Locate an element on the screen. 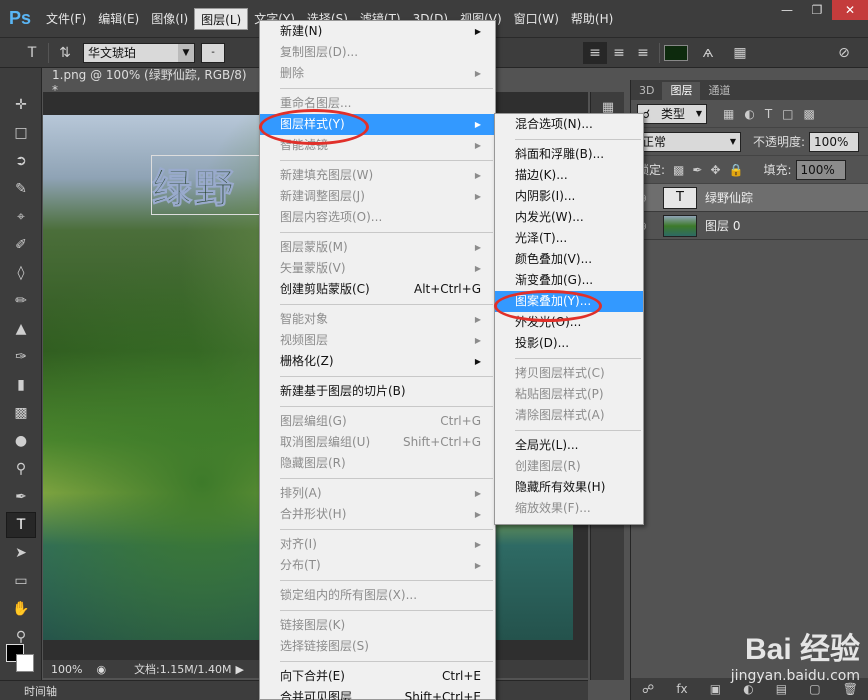 Image resolution: width=868 pixels, height=700 pixels. blur-tool-icon: ● is located at coordinates (21, 441).